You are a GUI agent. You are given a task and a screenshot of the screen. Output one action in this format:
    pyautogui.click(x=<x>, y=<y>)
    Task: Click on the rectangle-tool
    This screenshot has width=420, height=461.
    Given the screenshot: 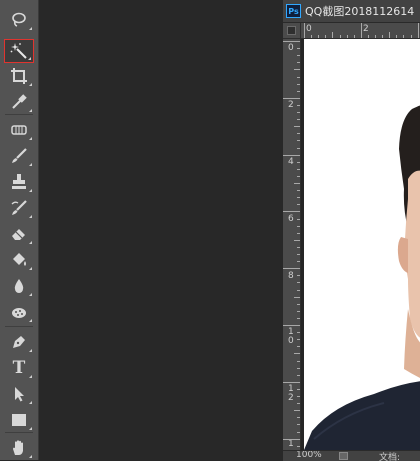 What is the action you would take?
    pyautogui.click(x=19, y=420)
    